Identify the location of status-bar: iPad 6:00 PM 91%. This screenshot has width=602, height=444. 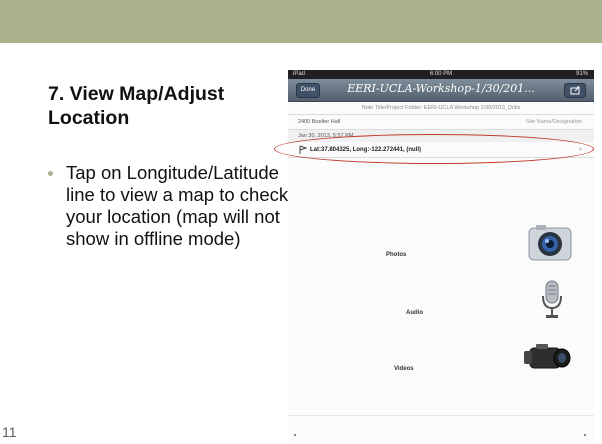
(441, 74).